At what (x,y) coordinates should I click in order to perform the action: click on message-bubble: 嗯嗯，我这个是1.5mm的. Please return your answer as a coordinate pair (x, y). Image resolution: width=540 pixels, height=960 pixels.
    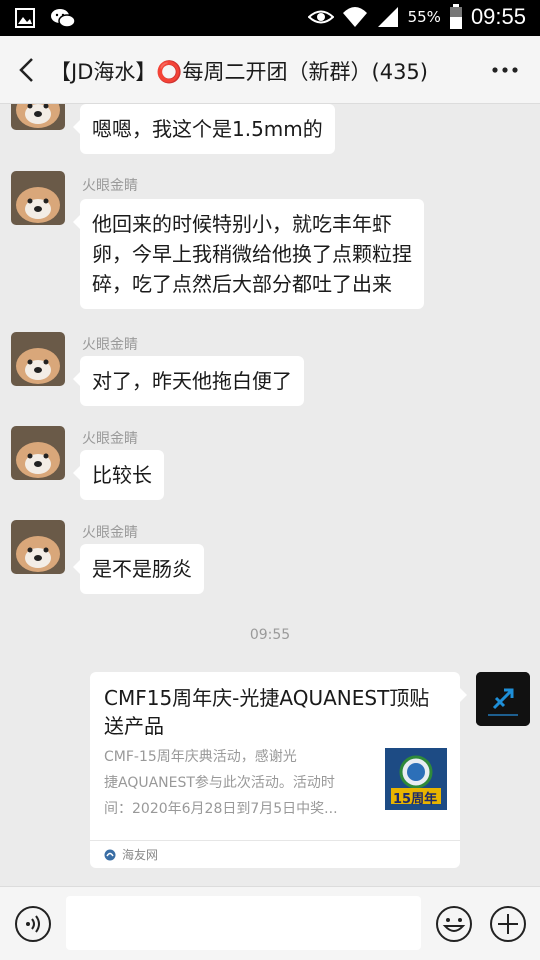
    Looking at the image, I should click on (204, 129).